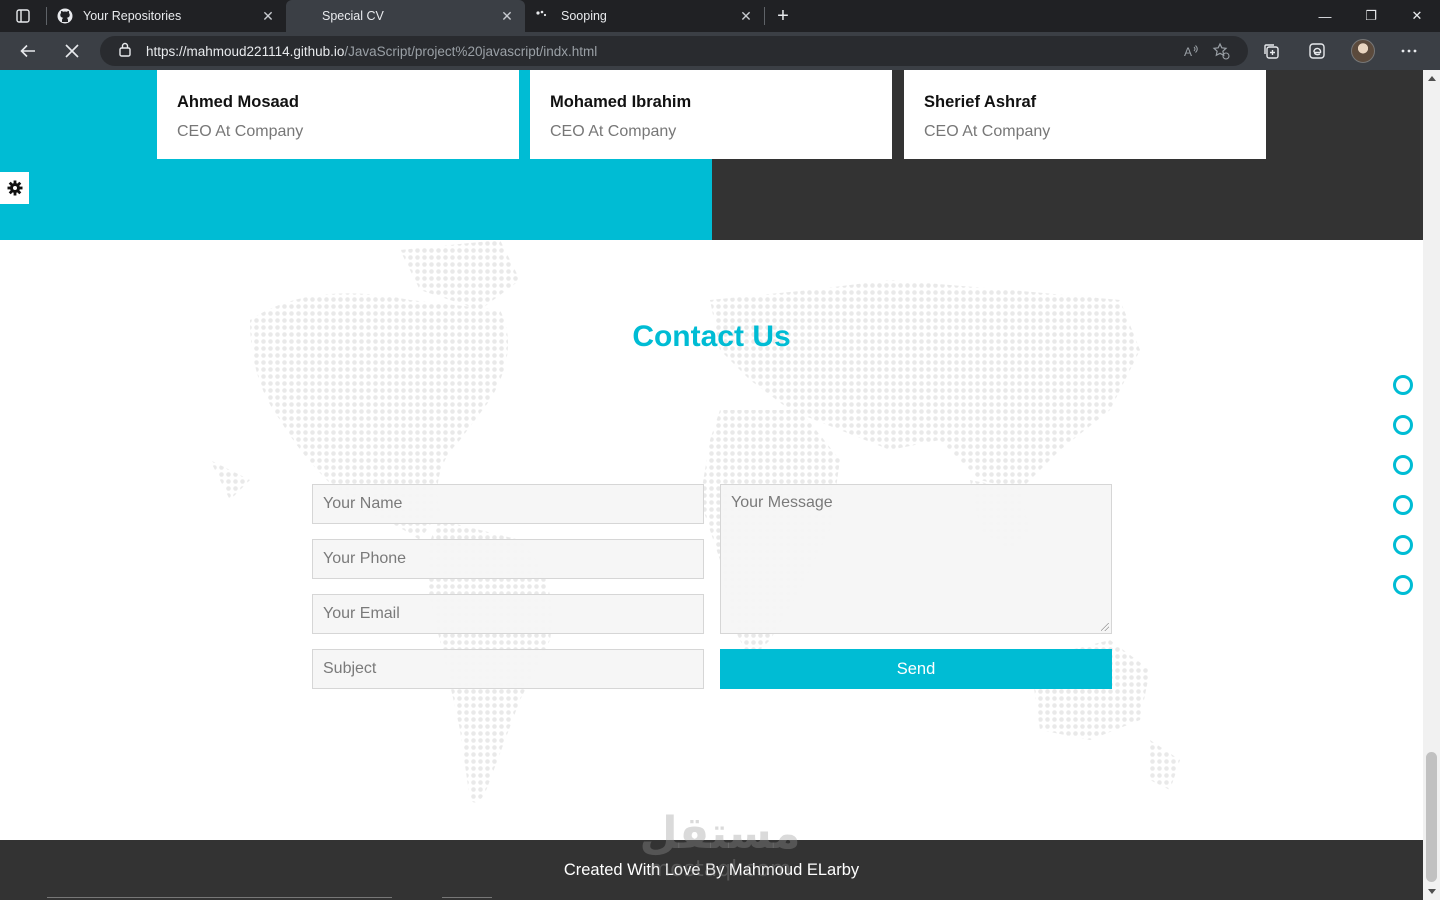 This screenshot has width=1440, height=900. Describe the element at coordinates (621, 102) in the screenshot. I see `testimonial-name: Mohamed Ibrahim` at that location.